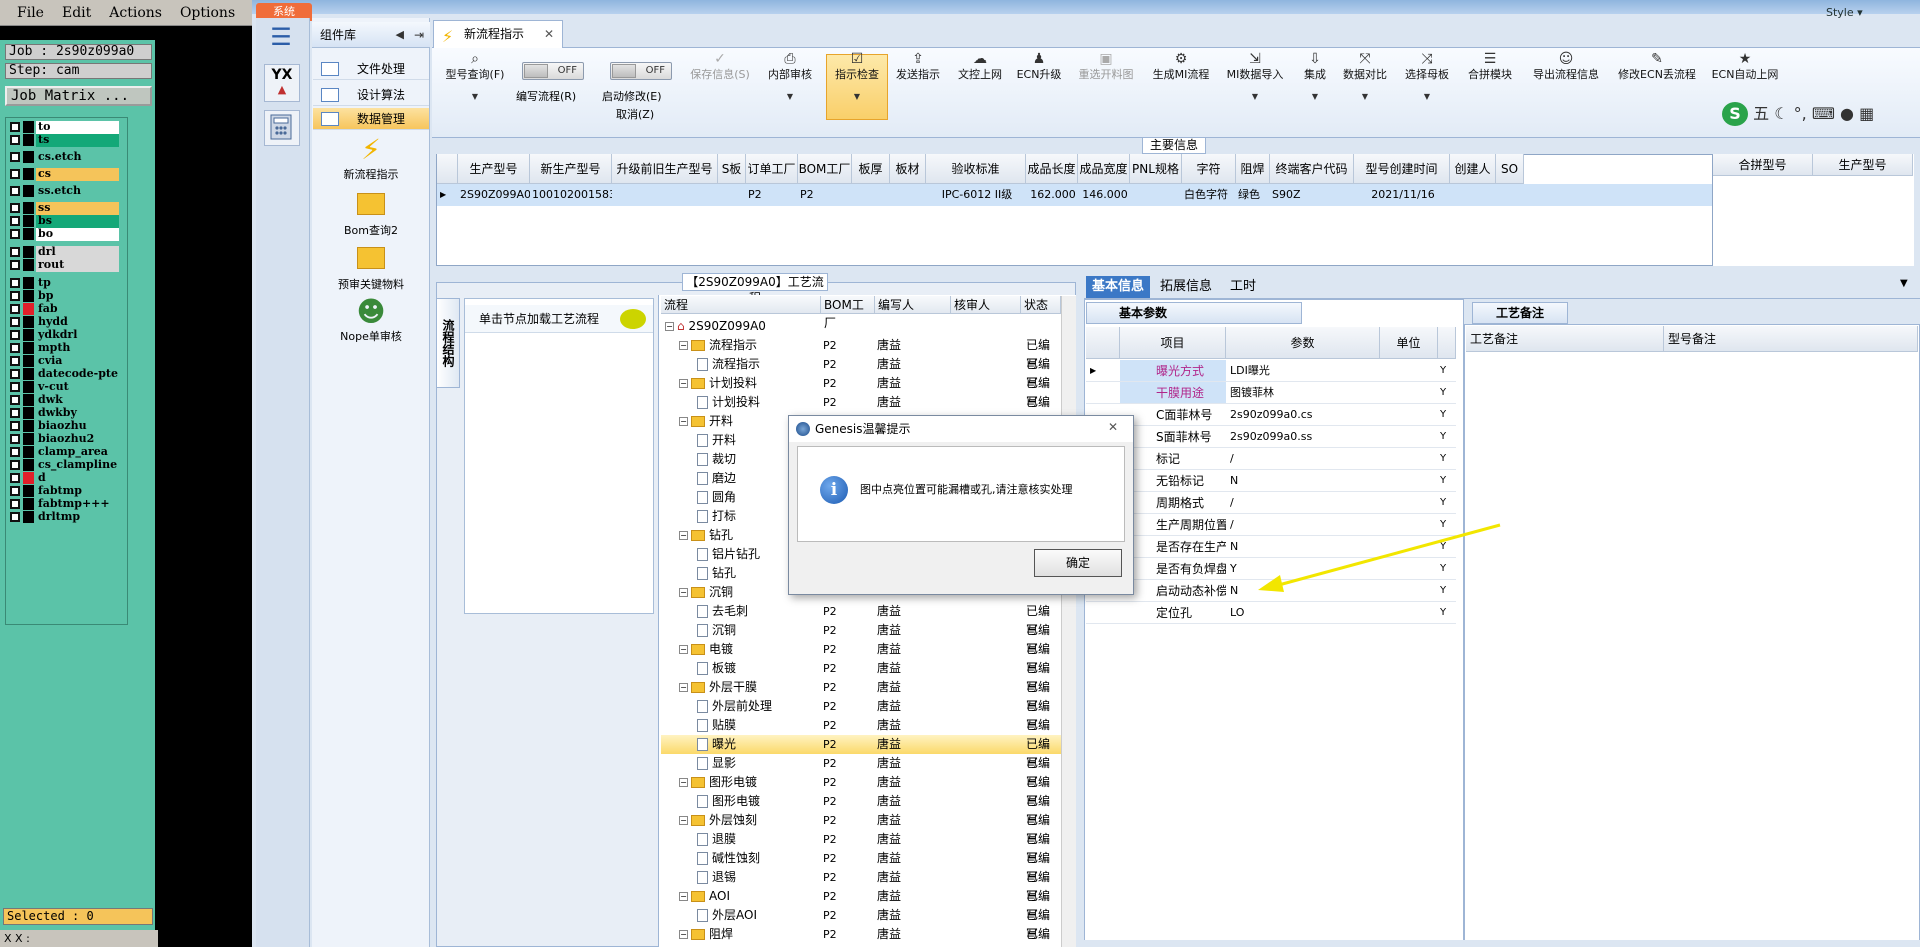 This screenshot has width=1920, height=947. I want to click on tree-node: − 流程指示, so click(718, 345).